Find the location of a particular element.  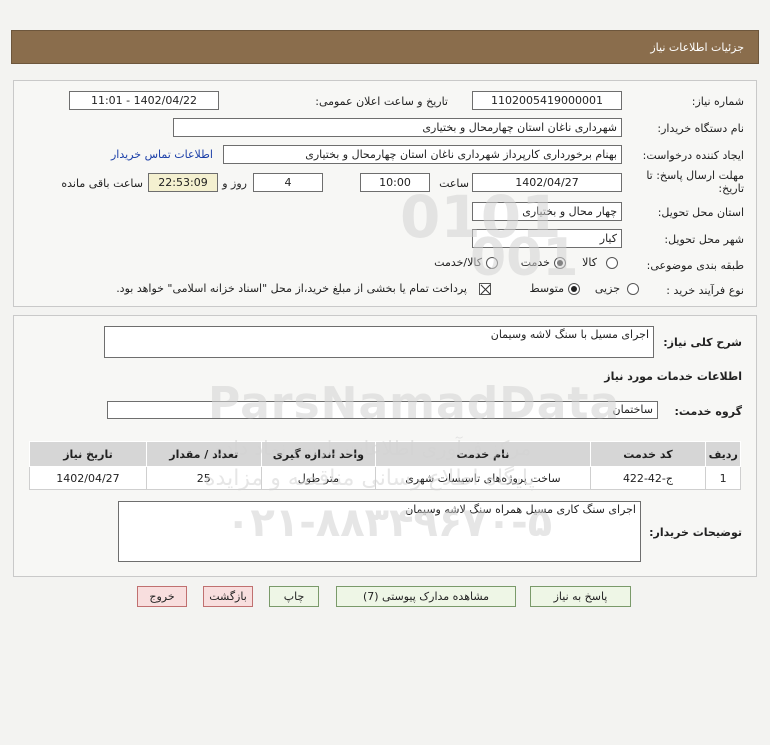

summary-field: اجرای مسیل با سنگ لاشه وسیمان is located at coordinates (379, 342).